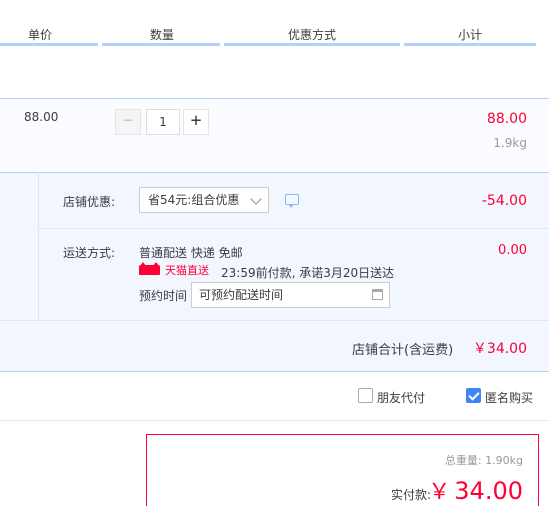  Describe the element at coordinates (128, 122) in the screenshot. I see `quantity-decrease-button: −` at that location.